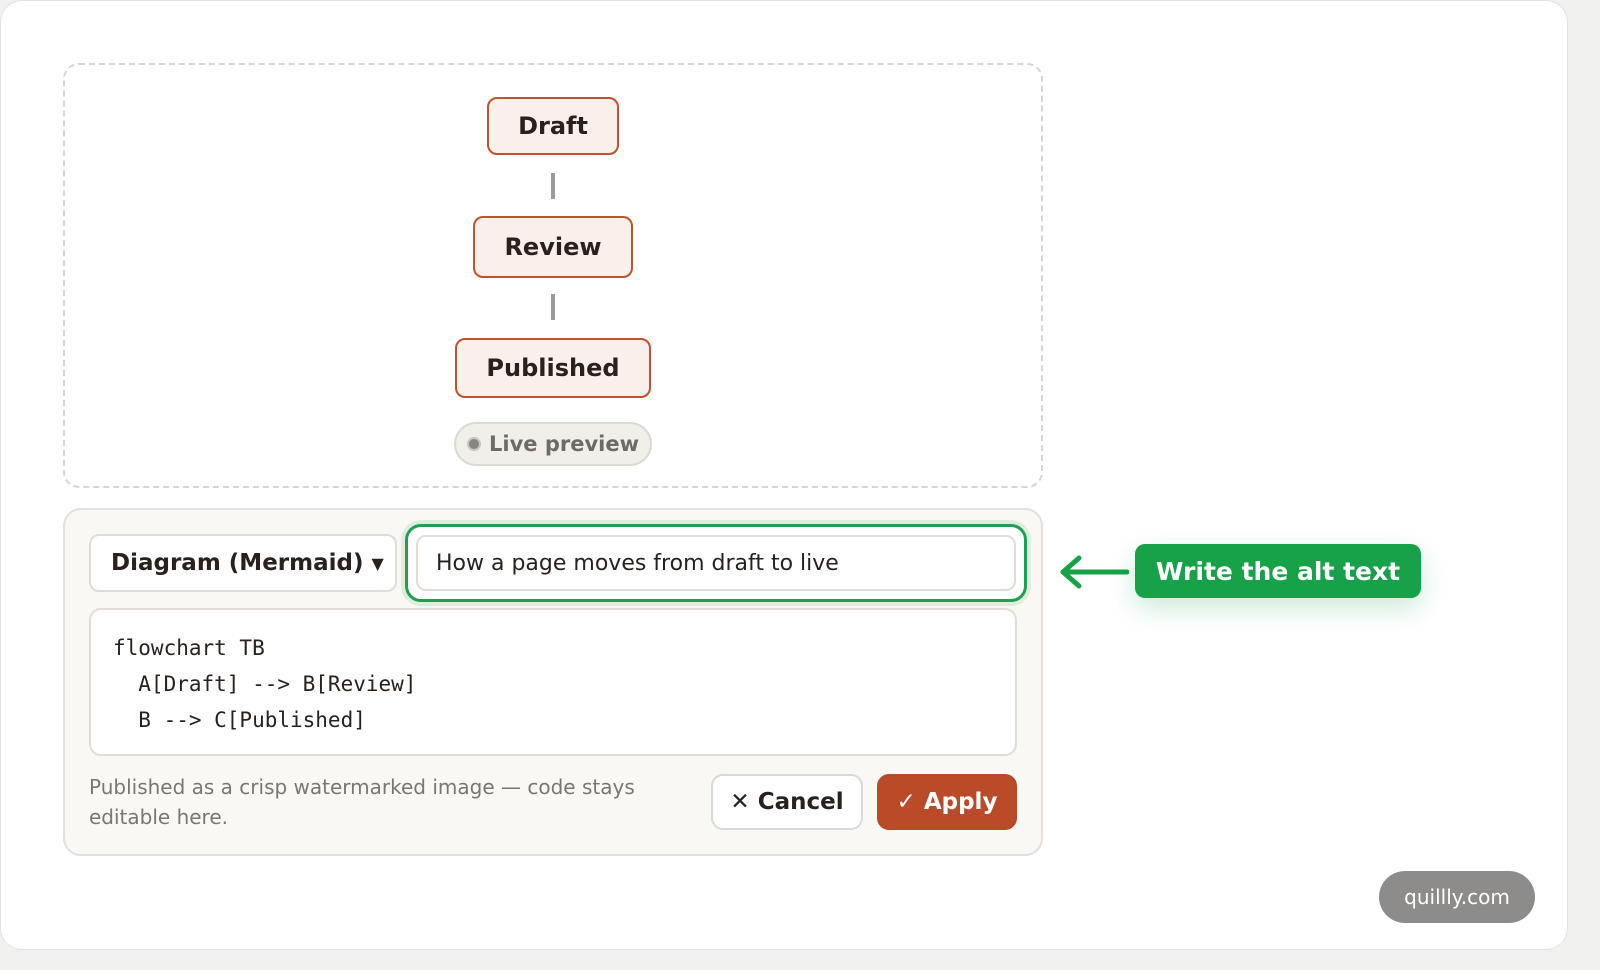 The height and width of the screenshot is (970, 1600). I want to click on diagram-type-select: Diagram (Mermaid) ▼, so click(243, 563).